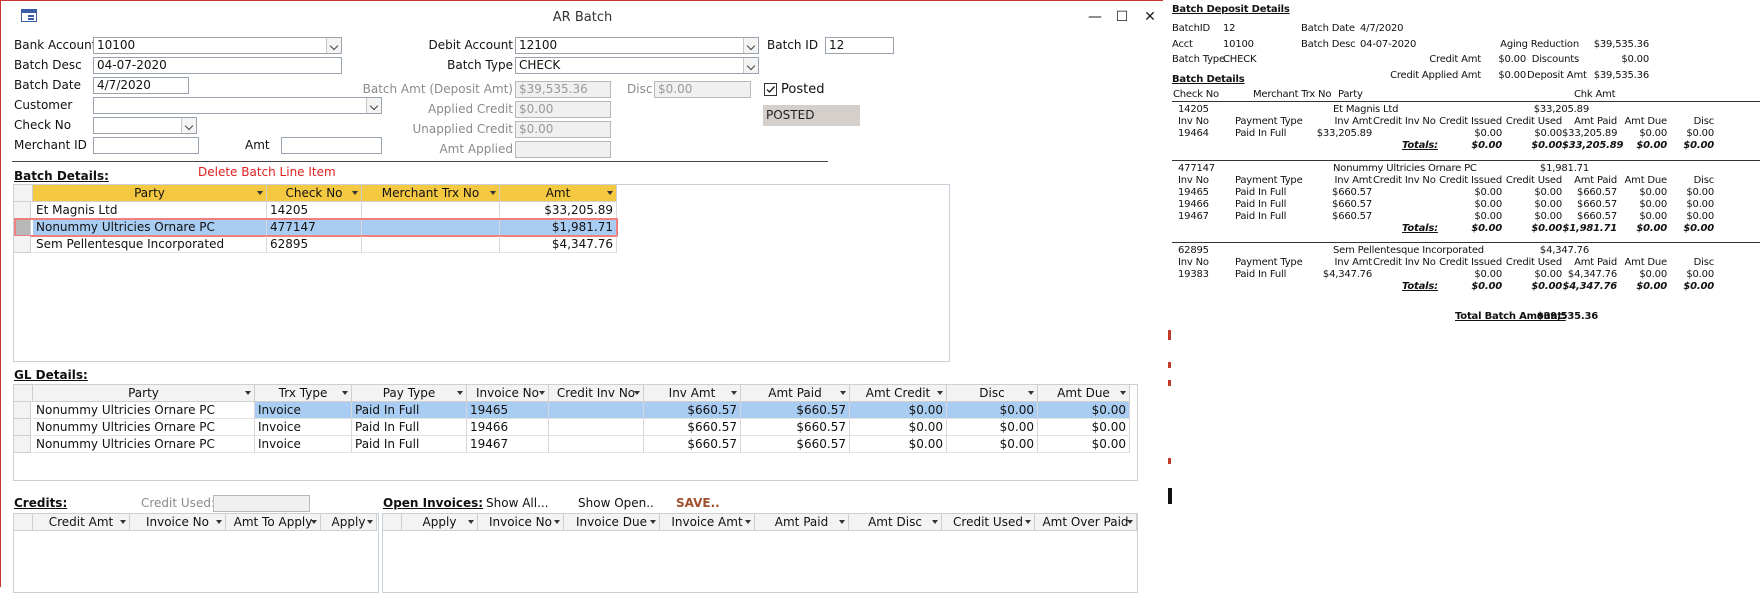 Image resolution: width=1760 pixels, height=593 pixels. What do you see at coordinates (303, 393) in the screenshot?
I see `col-trx-type: Trx Type` at bounding box center [303, 393].